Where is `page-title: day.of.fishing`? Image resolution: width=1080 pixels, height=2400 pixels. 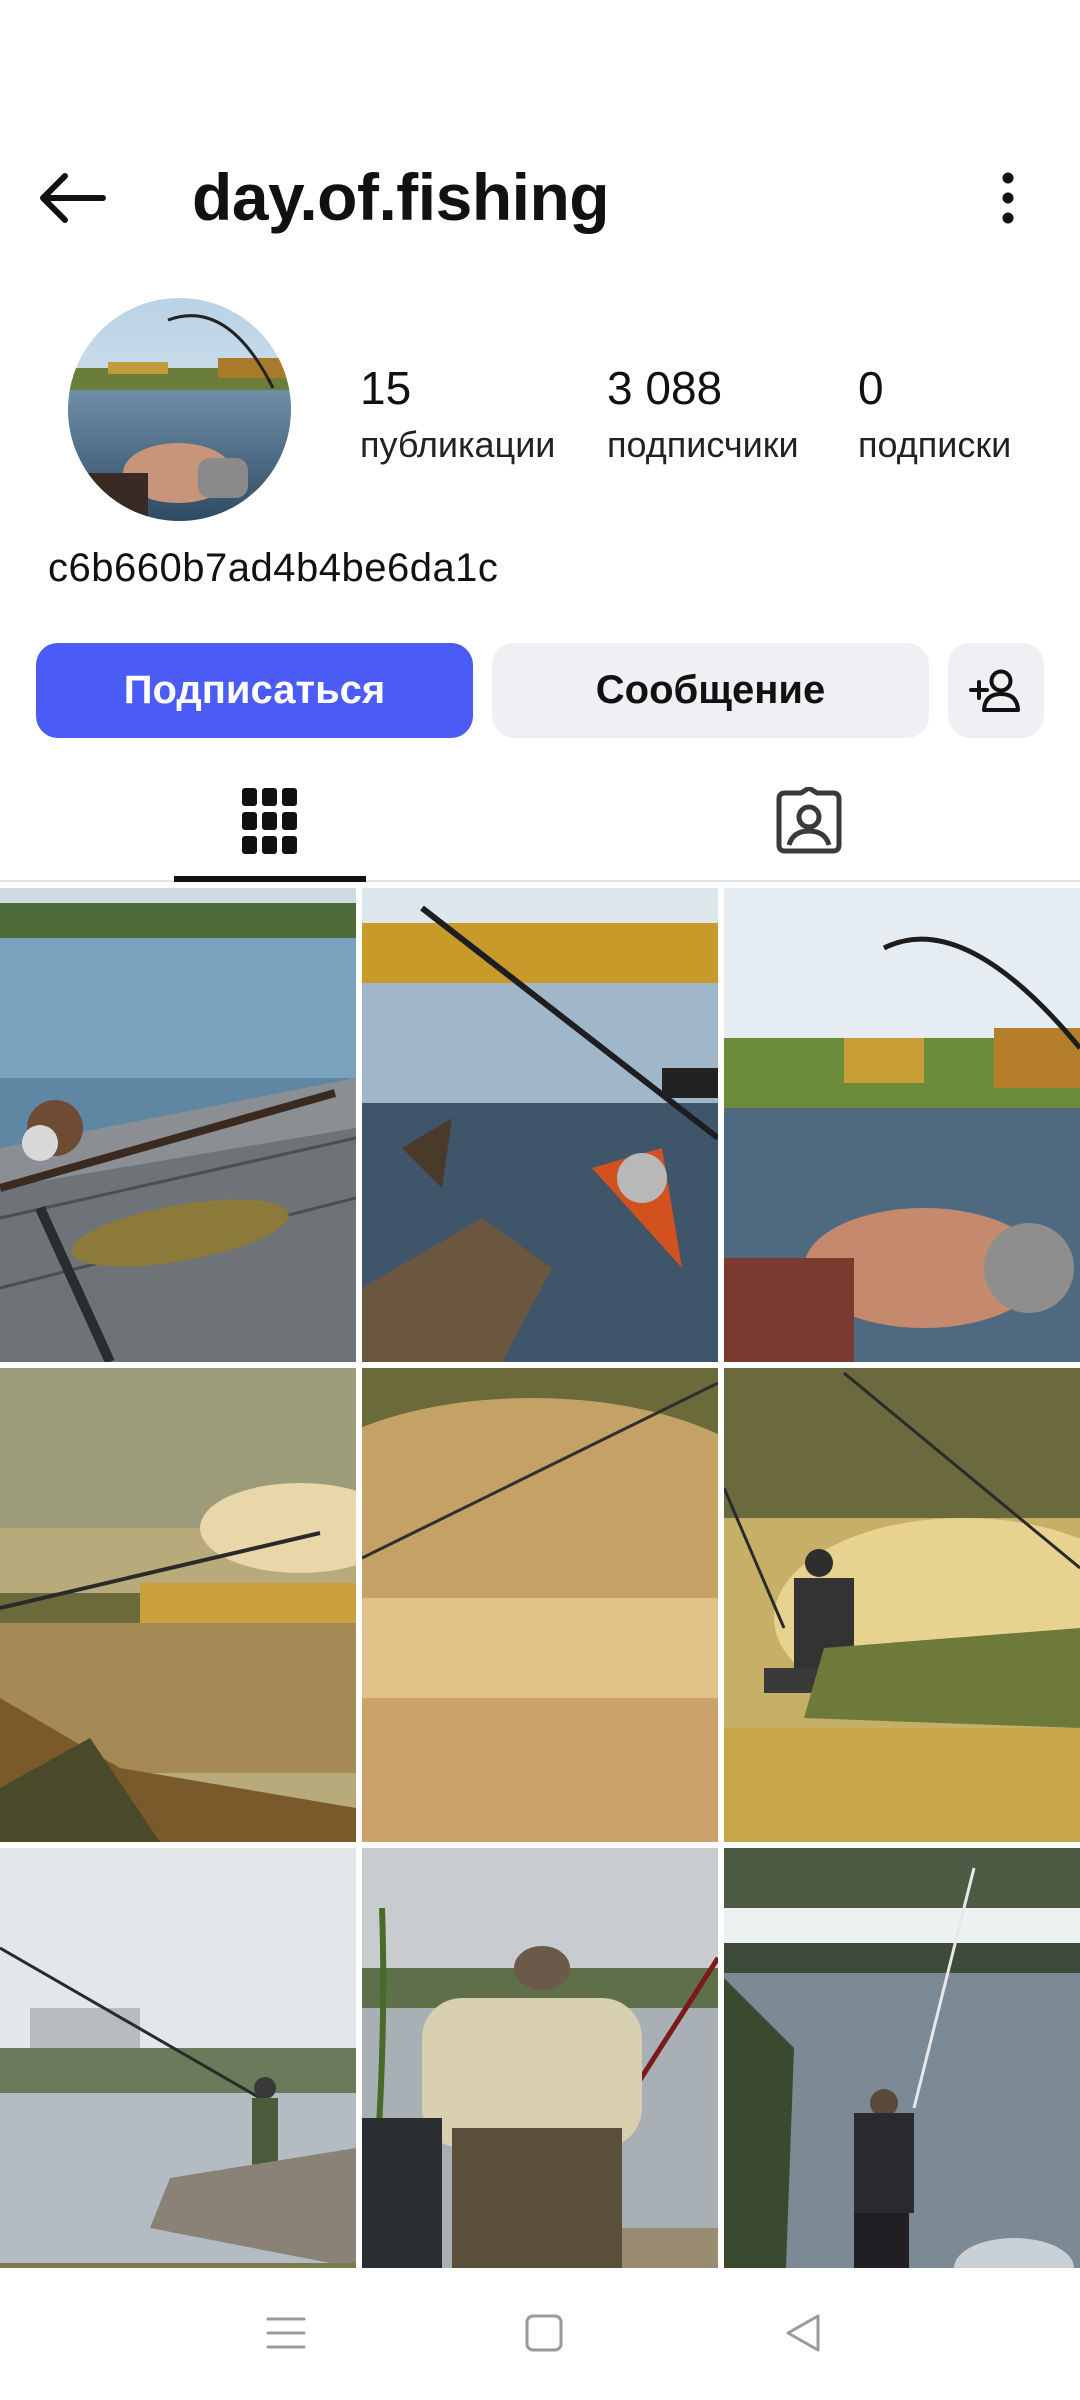 page-title: day.of.fishing is located at coordinates (401, 197).